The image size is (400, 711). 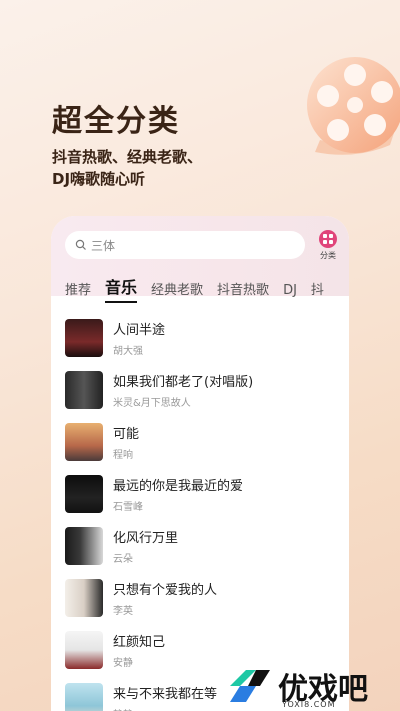 What do you see at coordinates (165, 590) in the screenshot?
I see `song-title: 只想有个爱我的人` at bounding box center [165, 590].